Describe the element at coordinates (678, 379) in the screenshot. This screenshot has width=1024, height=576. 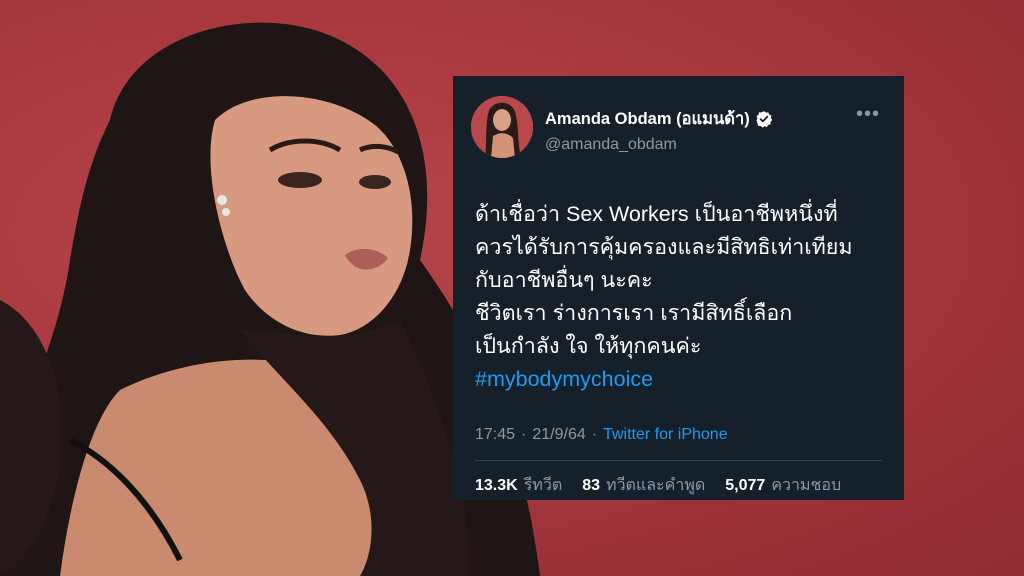
I see `hashtag-link: #mybodymychoice` at that location.